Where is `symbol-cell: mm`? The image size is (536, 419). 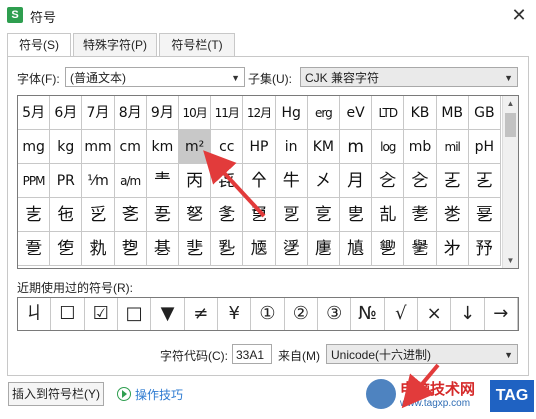
symbol-cell: mm is located at coordinates (98, 147).